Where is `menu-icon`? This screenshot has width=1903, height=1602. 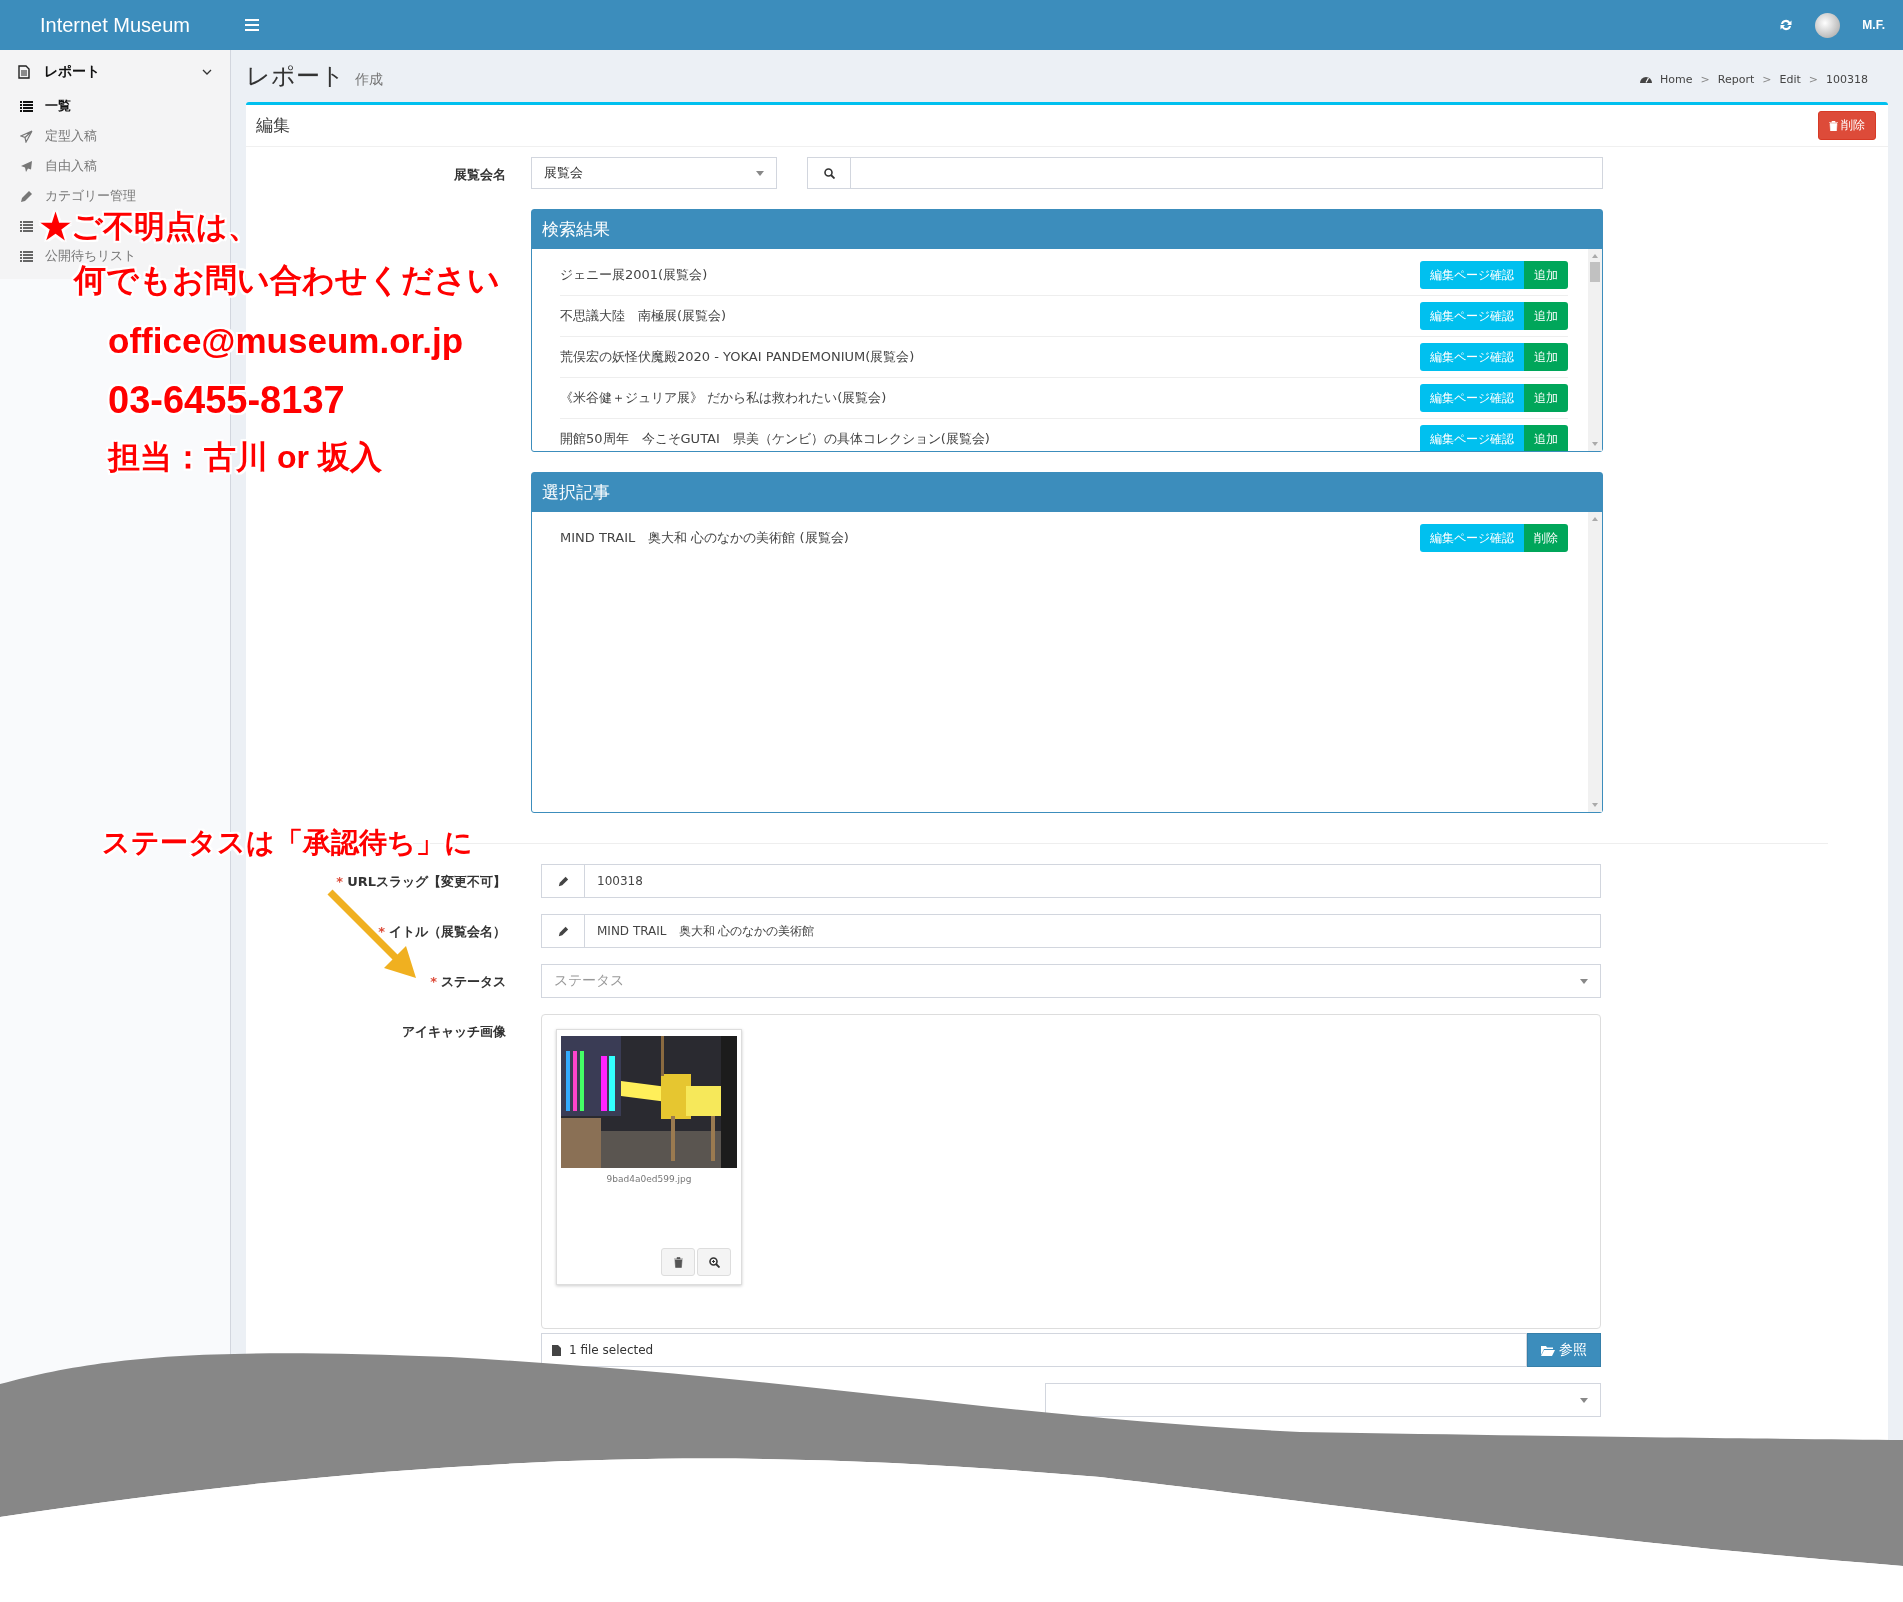
menu-icon is located at coordinates (252, 25).